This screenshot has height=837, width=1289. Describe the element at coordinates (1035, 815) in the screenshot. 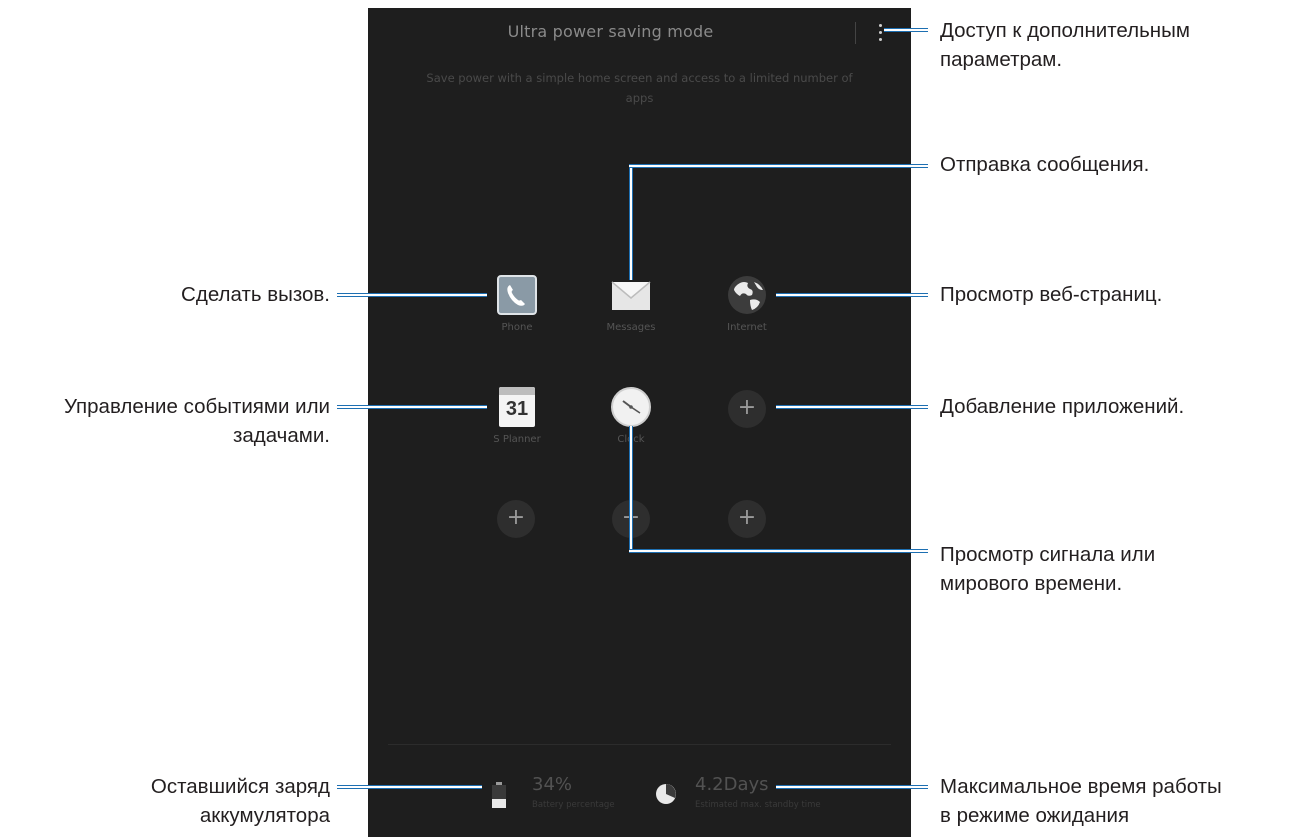

I see `callout-line: в режиме ожидания` at that location.